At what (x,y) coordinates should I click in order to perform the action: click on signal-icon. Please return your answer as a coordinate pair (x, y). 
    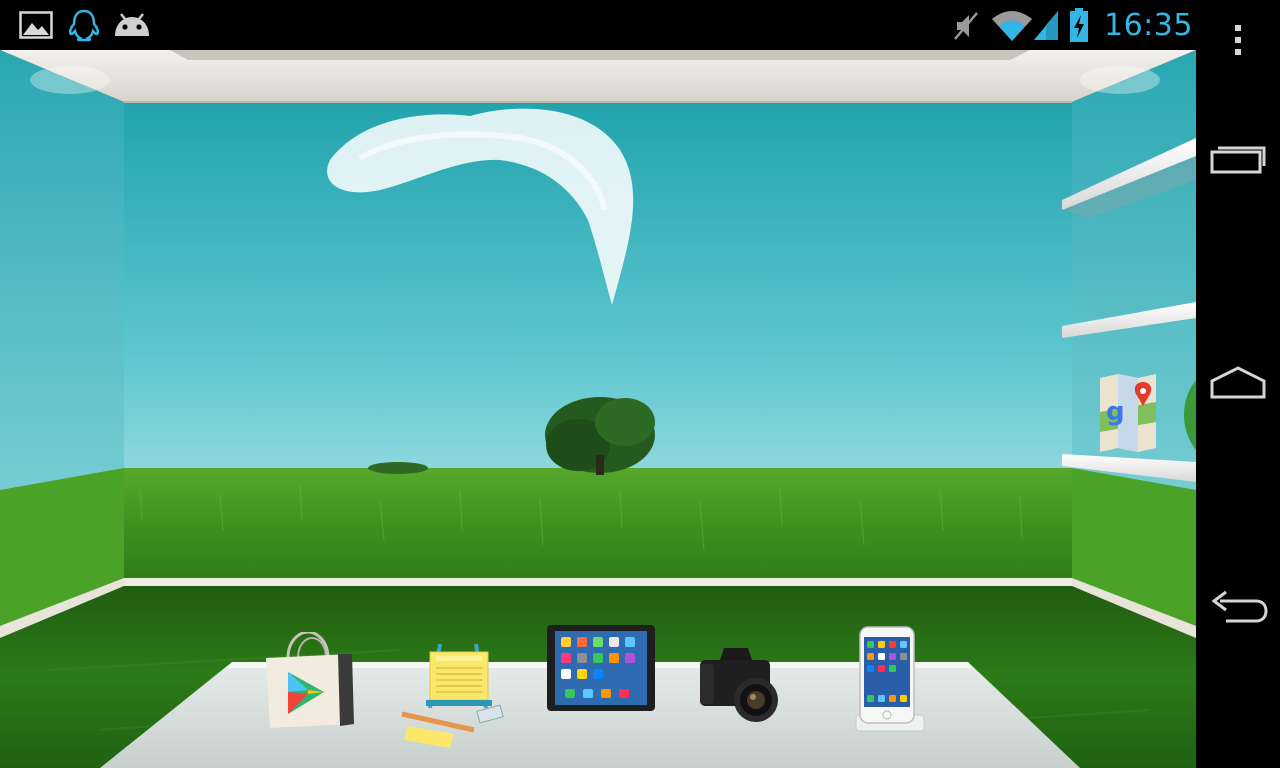
    Looking at the image, I should click on (1046, 25).